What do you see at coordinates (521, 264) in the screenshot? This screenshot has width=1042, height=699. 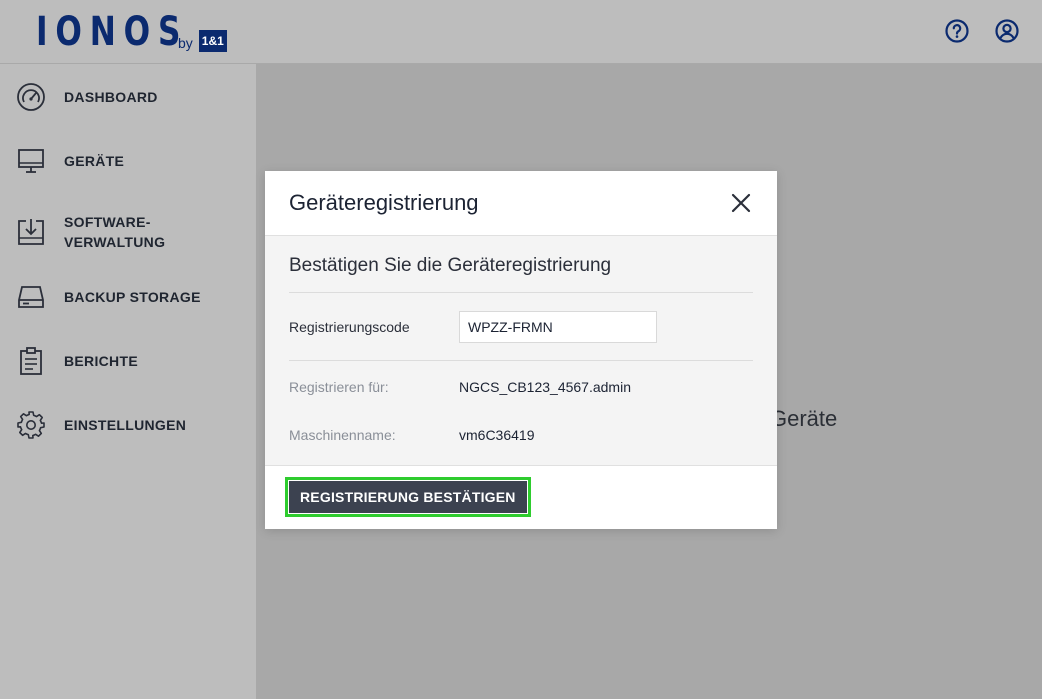 I see `dialog-subtitle: Bestätigen Sie die Geräteregistrierung` at bounding box center [521, 264].